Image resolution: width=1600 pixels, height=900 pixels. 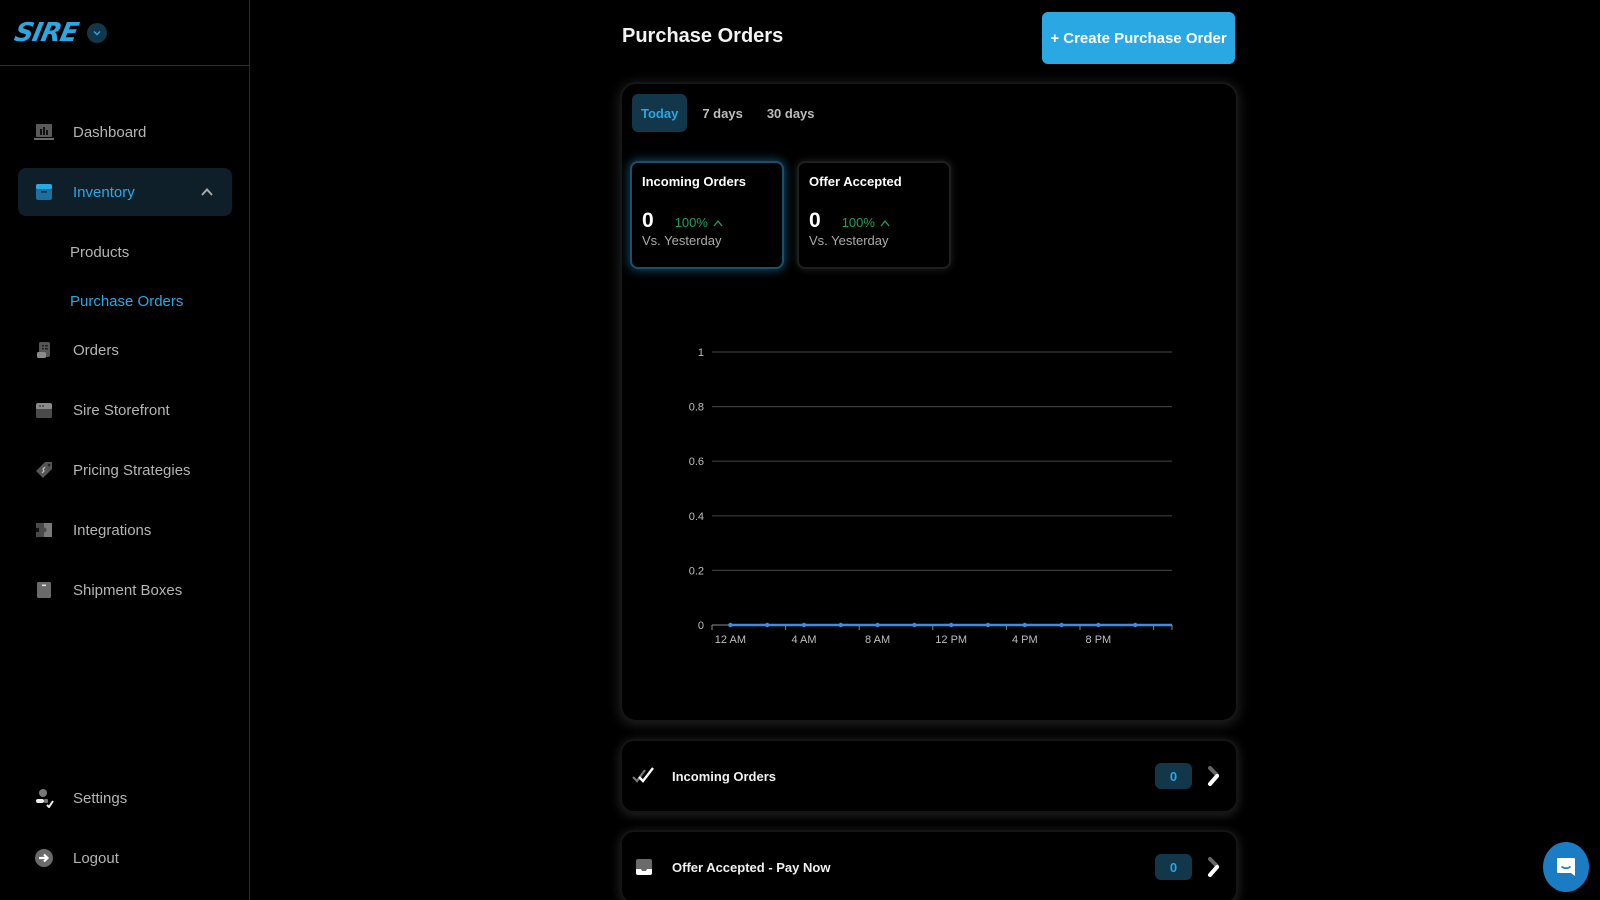 I want to click on sidebar-item-dashboard: Dashboard, so click(x=125, y=132).